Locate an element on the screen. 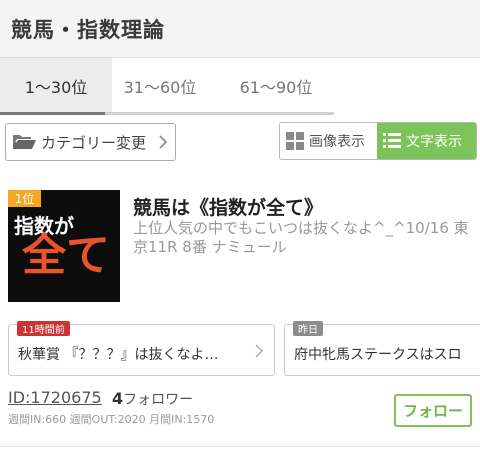 This screenshot has width=480, height=457. thumbnail-text-bottom: 全て is located at coordinates (66, 255).